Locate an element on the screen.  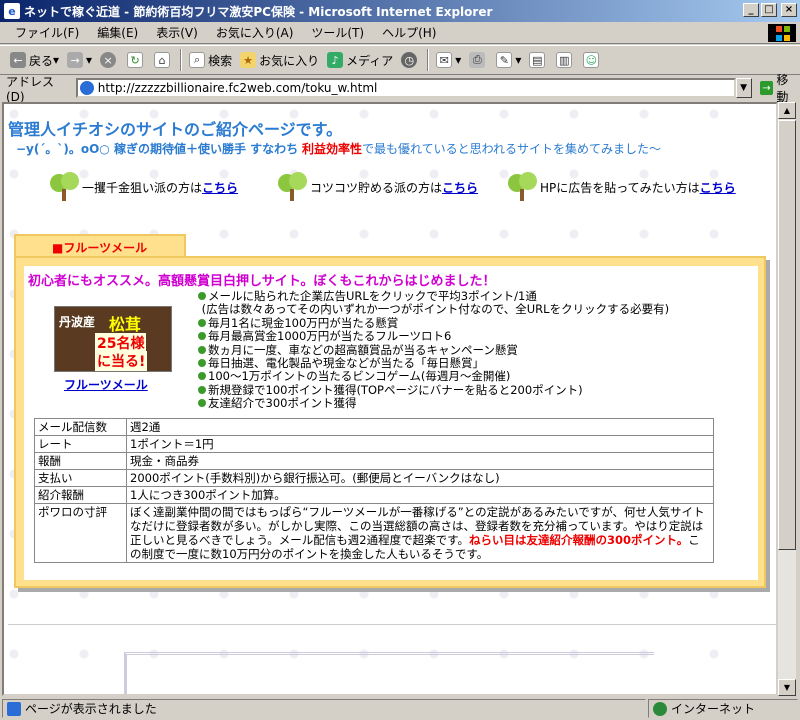
table-row: 支払い 2000ポイント(手数料別)から銀行振込可。(郵便局とイーバンクはなし) is located at coordinates (374, 478).